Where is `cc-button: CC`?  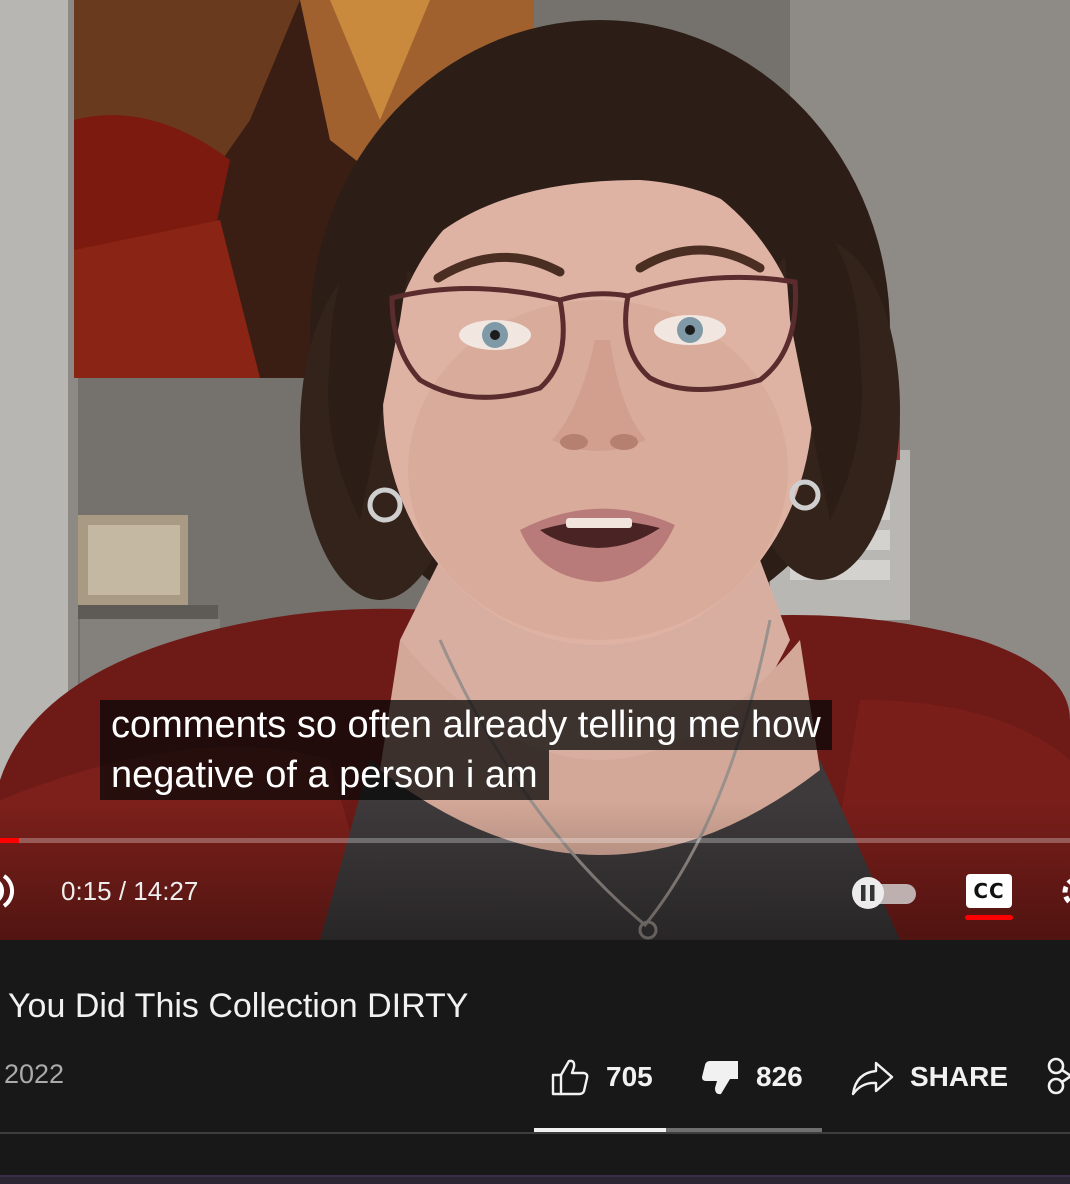
cc-button: CC is located at coordinates (989, 898).